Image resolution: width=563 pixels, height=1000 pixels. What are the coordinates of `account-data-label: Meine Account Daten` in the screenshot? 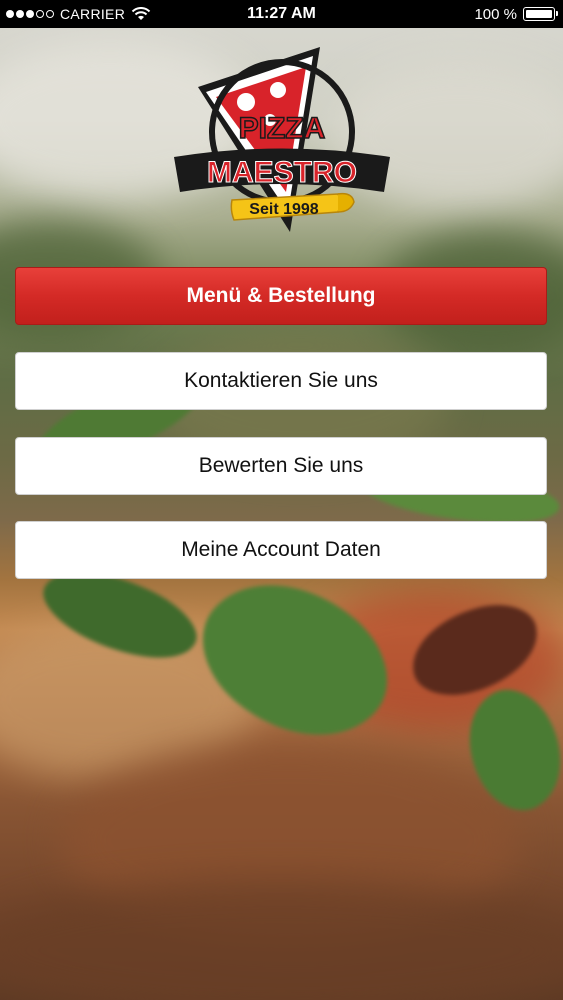 It's located at (281, 549).